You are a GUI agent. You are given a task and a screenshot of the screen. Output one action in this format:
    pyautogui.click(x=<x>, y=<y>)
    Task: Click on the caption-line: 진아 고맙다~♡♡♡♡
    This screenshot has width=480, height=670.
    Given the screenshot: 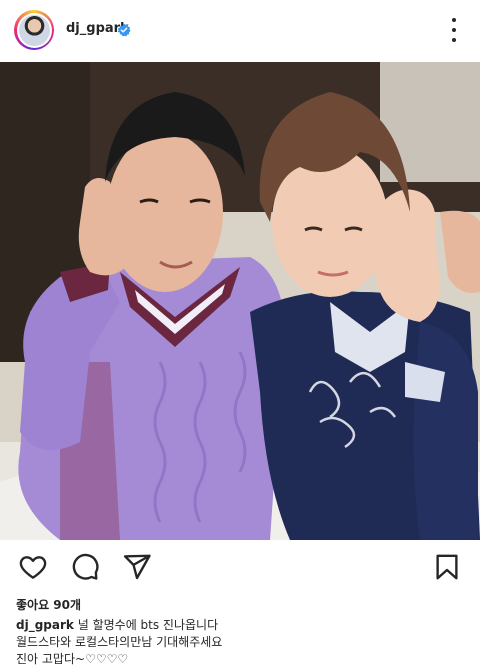 What is the action you would take?
    pyautogui.click(x=72, y=659)
    